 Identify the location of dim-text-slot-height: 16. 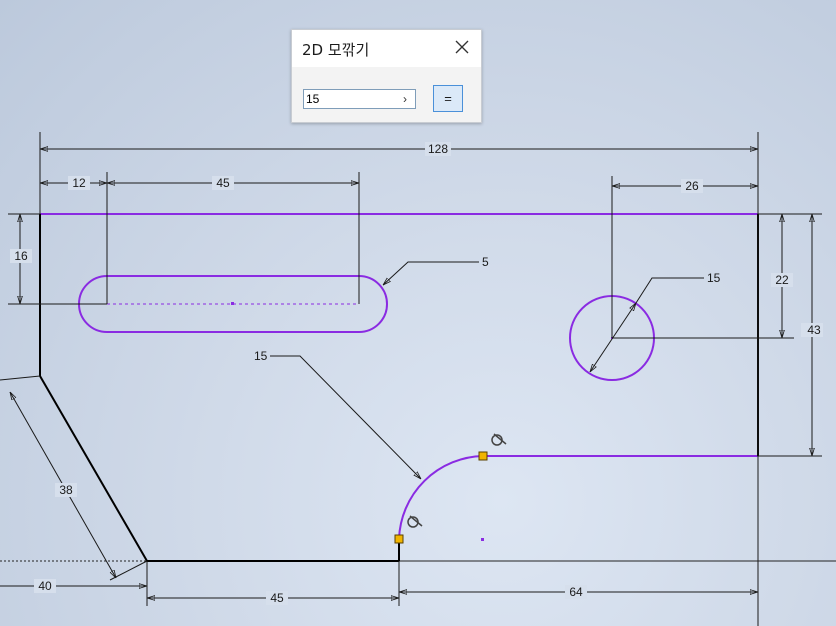
(21, 256).